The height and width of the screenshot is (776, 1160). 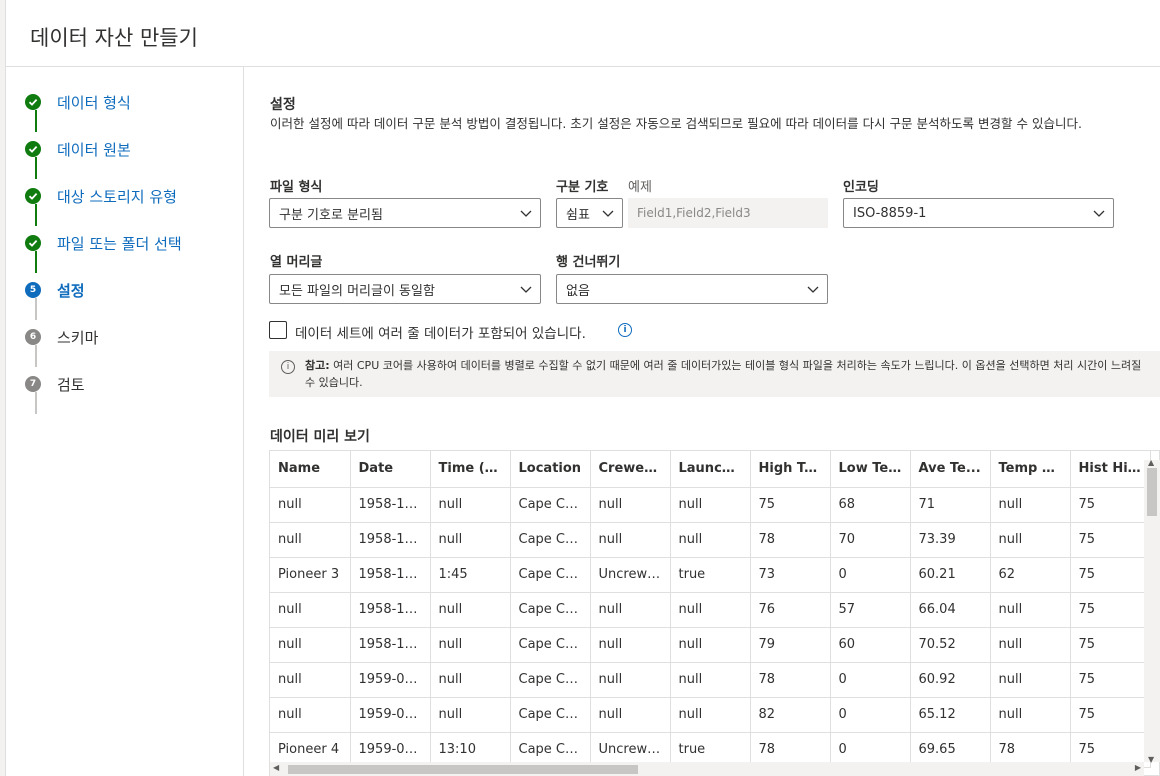 What do you see at coordinates (870, 540) in the screenshot?
I see `table-cell: 70` at bounding box center [870, 540].